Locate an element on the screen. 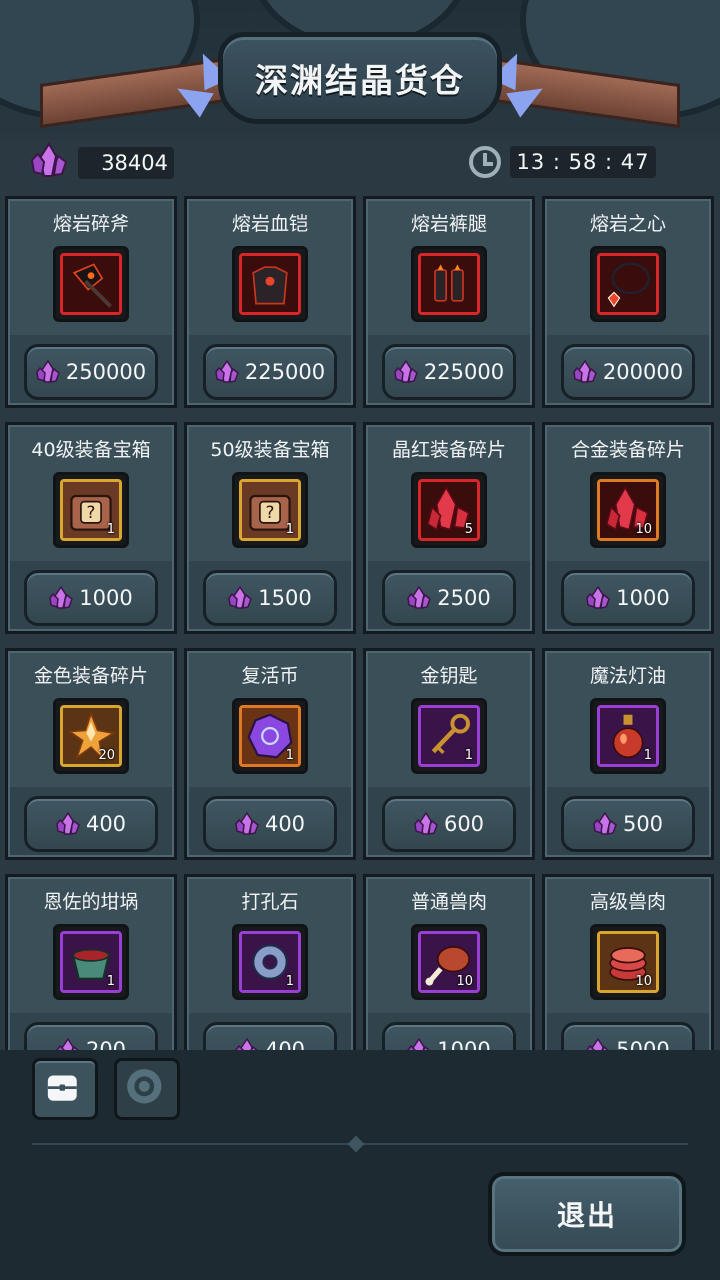  item-icon-slot: ? 1 is located at coordinates (270, 510).